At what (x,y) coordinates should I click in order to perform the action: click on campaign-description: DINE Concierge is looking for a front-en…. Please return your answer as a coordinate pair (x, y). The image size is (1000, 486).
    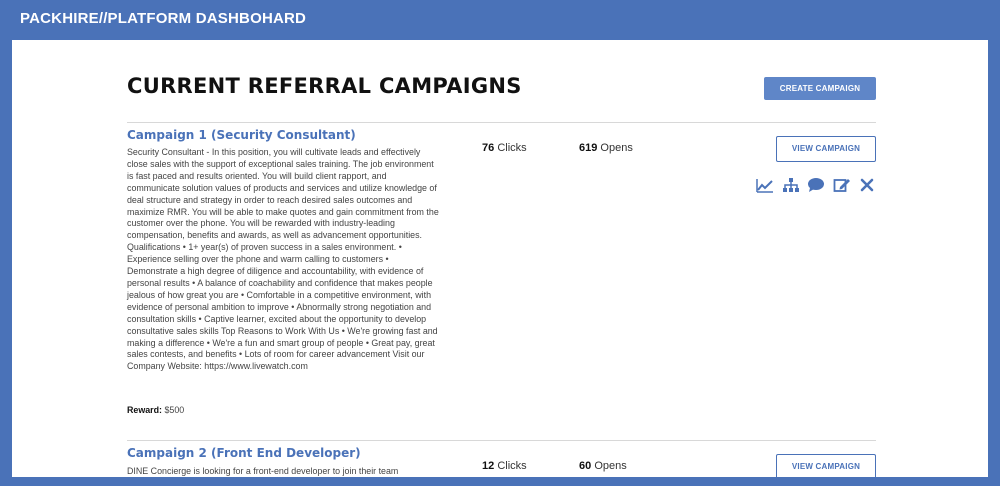
    Looking at the image, I should click on (263, 471).